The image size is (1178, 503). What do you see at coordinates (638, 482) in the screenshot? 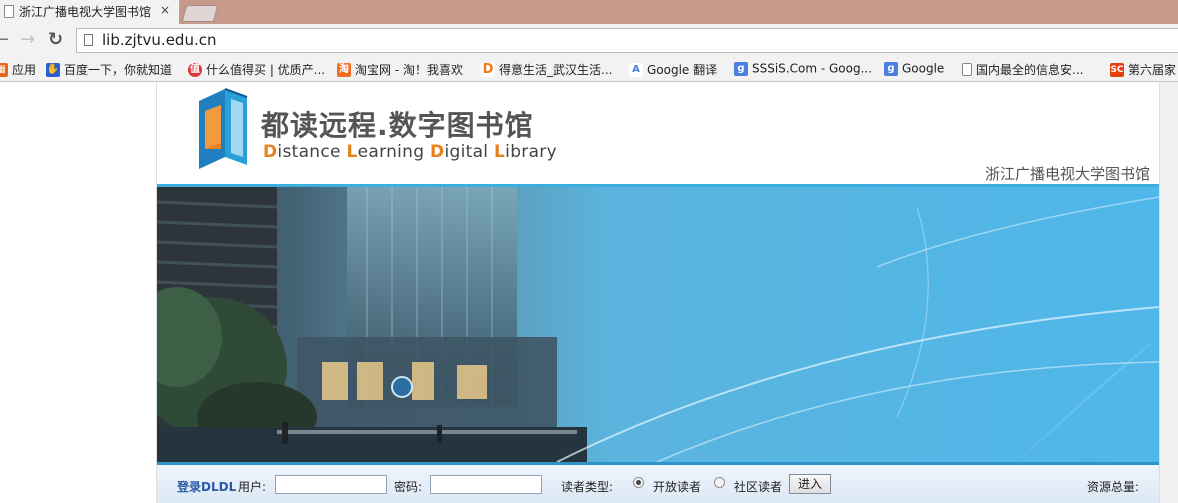
I see `radio-open-reader` at bounding box center [638, 482].